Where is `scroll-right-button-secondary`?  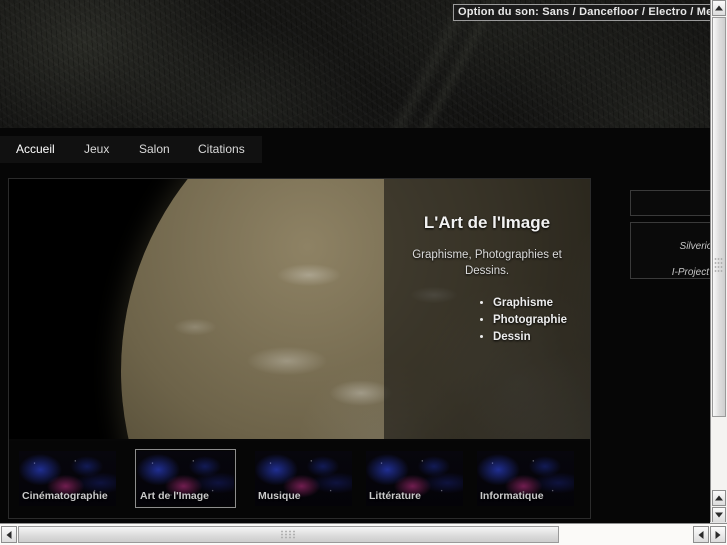
scroll-right-button-secondary is located at coordinates (718, 534).